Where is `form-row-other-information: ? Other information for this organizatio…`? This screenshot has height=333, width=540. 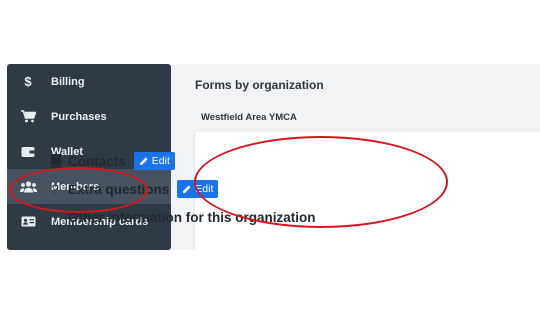 form-row-other-information: ? Other information for this organizatio… is located at coordinates (182, 217).